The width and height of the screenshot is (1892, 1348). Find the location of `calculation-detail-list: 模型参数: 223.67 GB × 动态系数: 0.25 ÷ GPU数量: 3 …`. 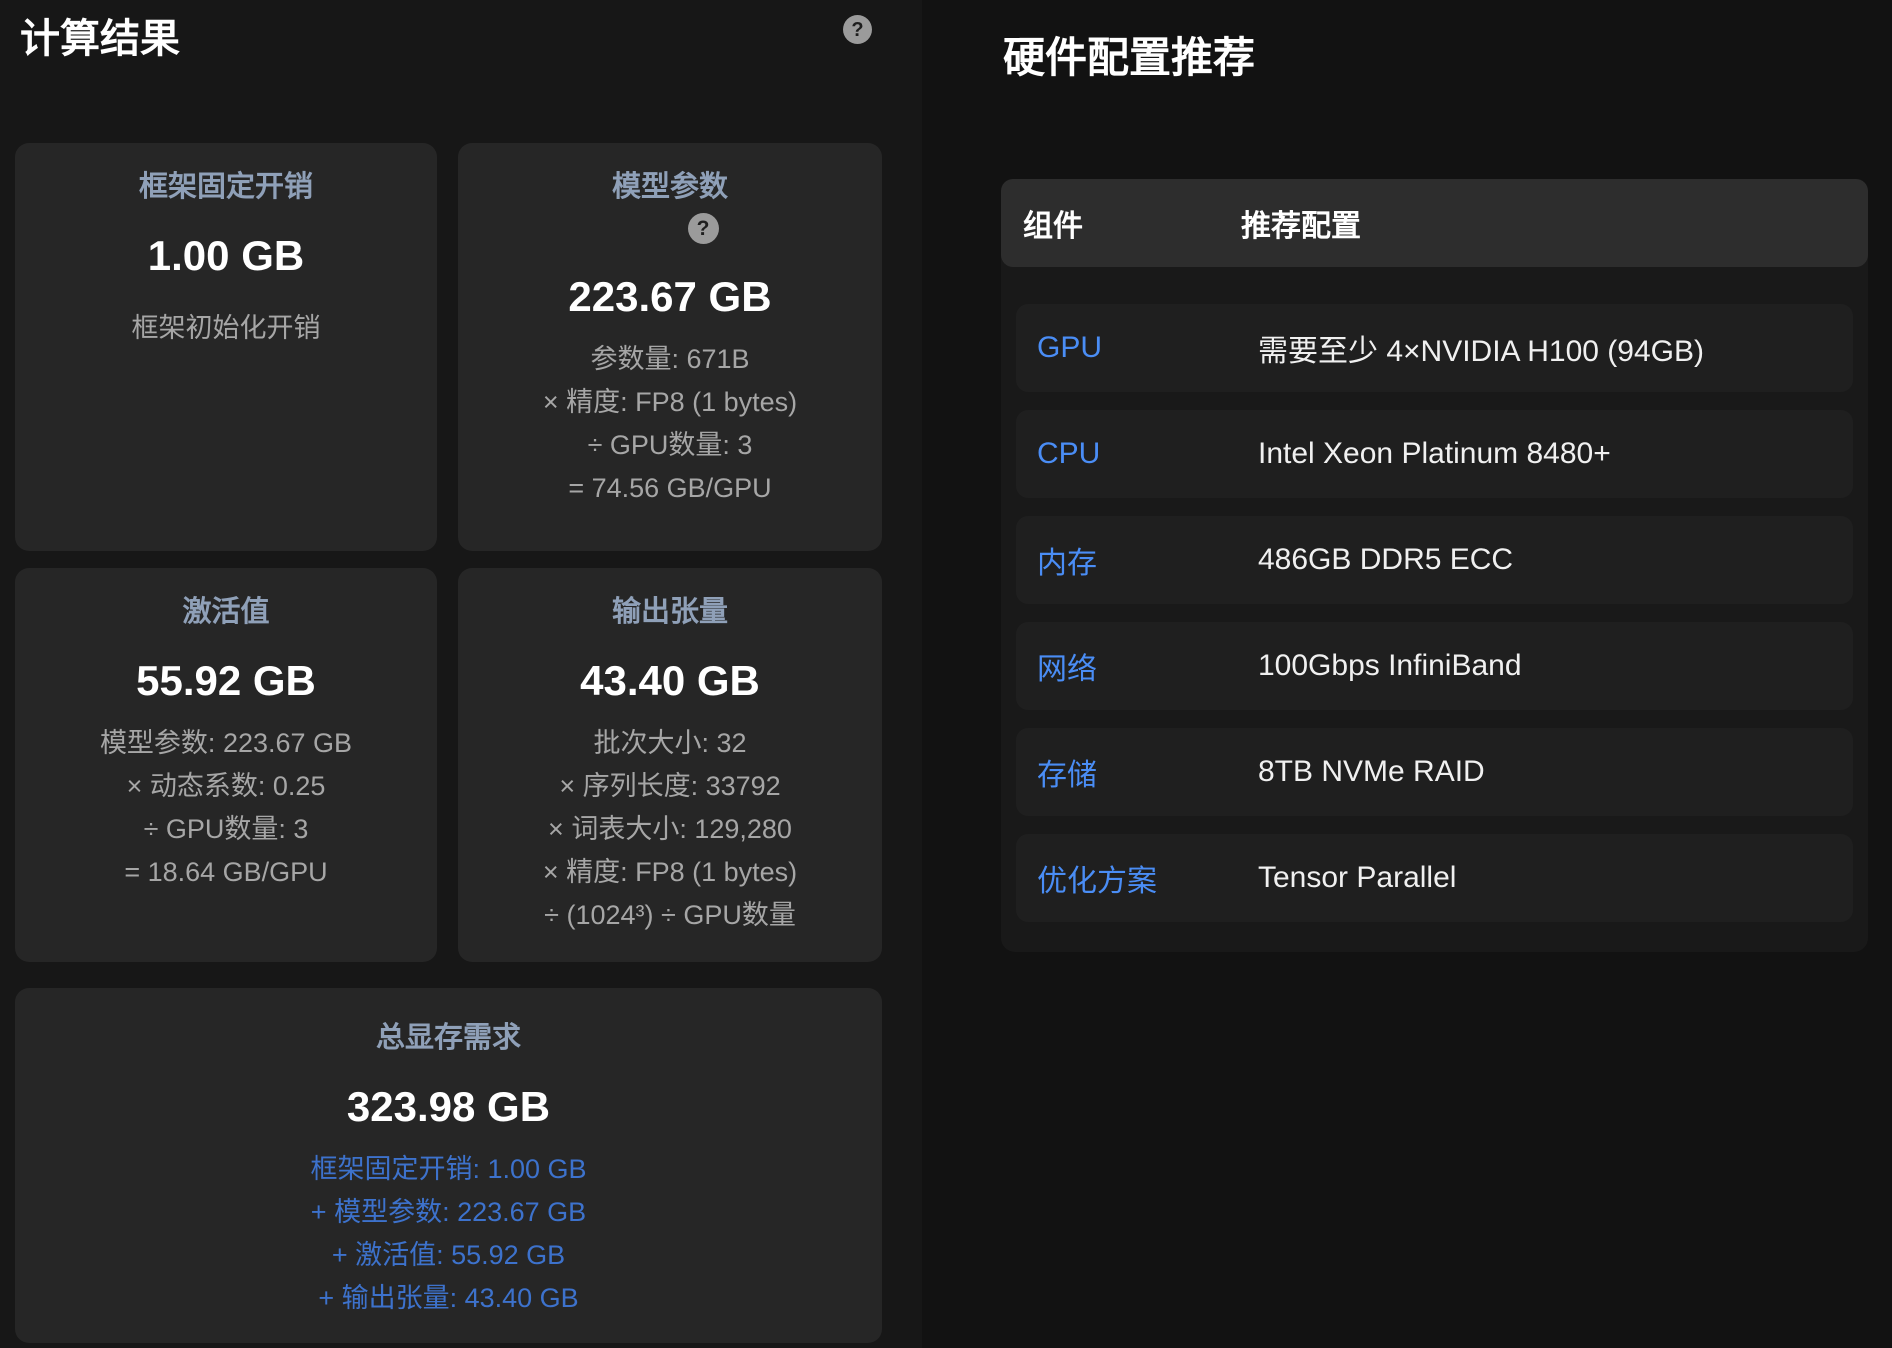

calculation-detail-list: 模型参数: 223.67 GB × 动态系数: 0.25 ÷ GPU数量: 3 … is located at coordinates (226, 808).